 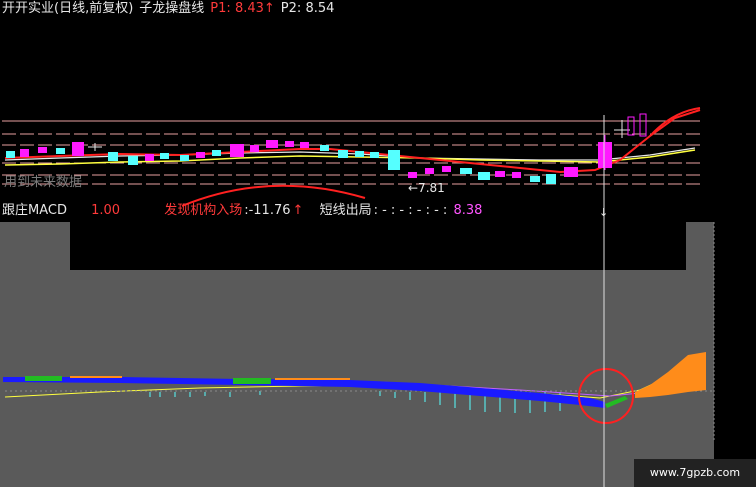 I want to click on low-price-marker: ←7.81, so click(x=426, y=188).